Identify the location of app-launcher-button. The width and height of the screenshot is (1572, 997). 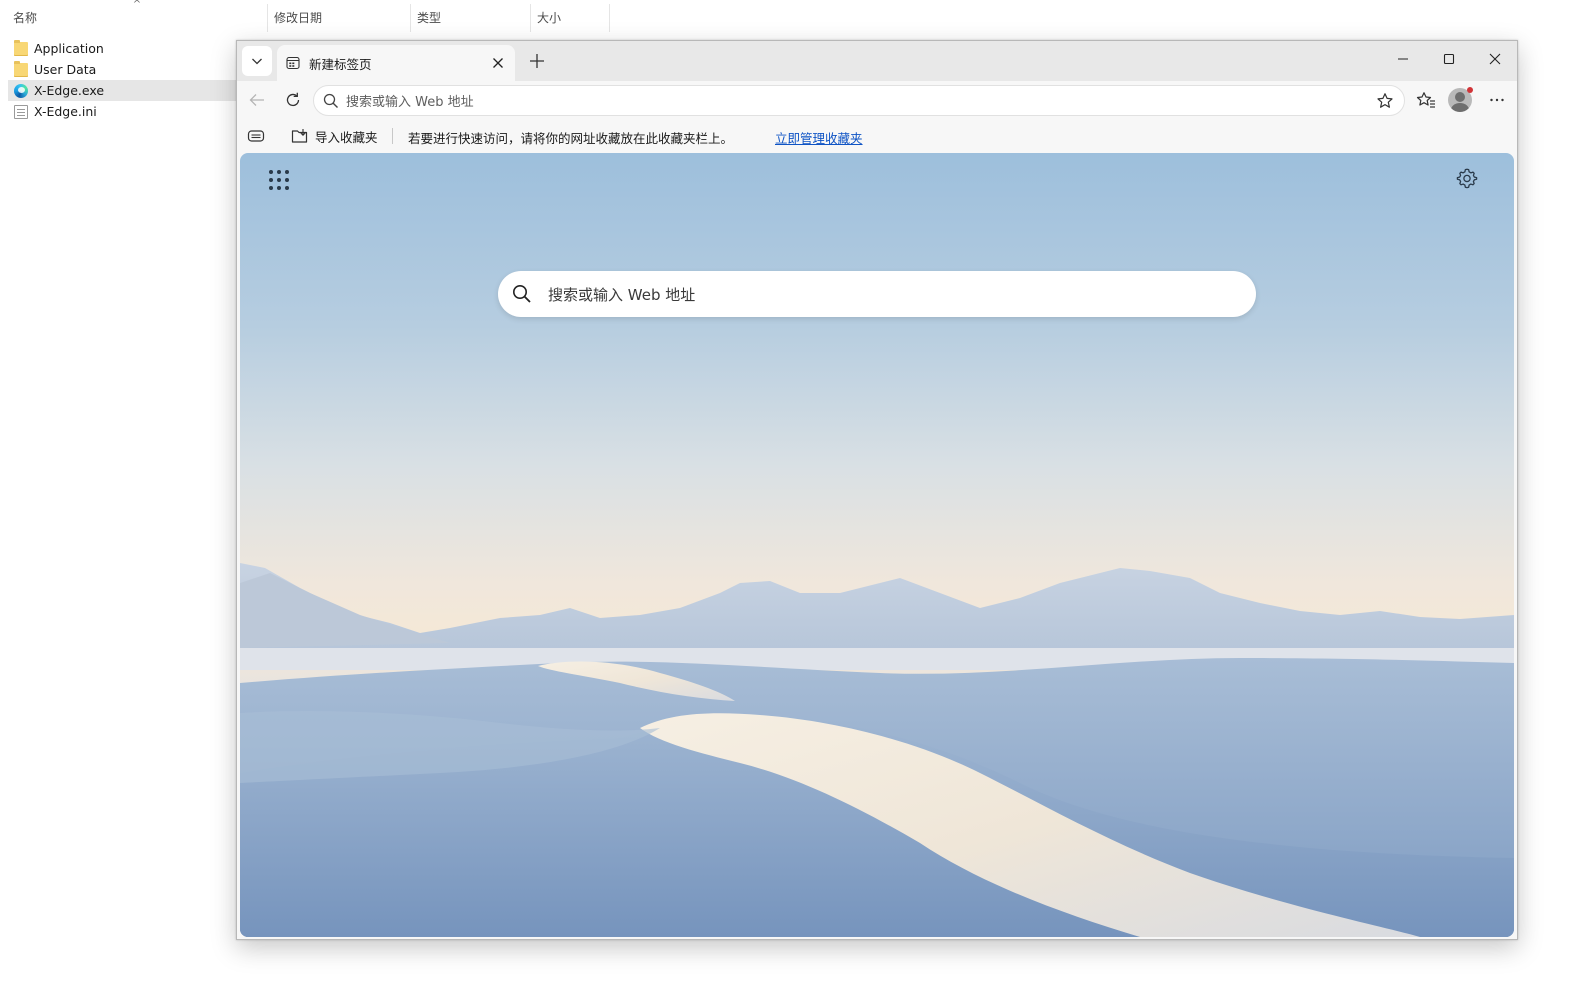
(279, 180).